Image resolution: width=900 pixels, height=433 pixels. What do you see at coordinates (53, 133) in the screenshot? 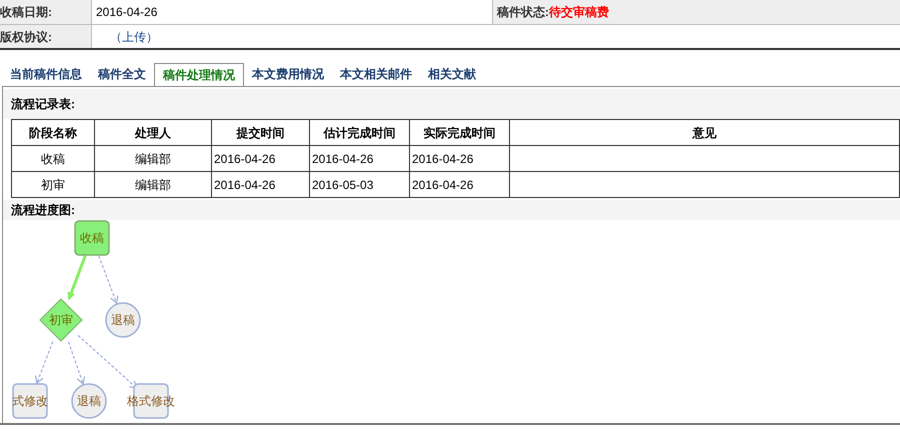
I see `column-header: 阶段名称` at bounding box center [53, 133].